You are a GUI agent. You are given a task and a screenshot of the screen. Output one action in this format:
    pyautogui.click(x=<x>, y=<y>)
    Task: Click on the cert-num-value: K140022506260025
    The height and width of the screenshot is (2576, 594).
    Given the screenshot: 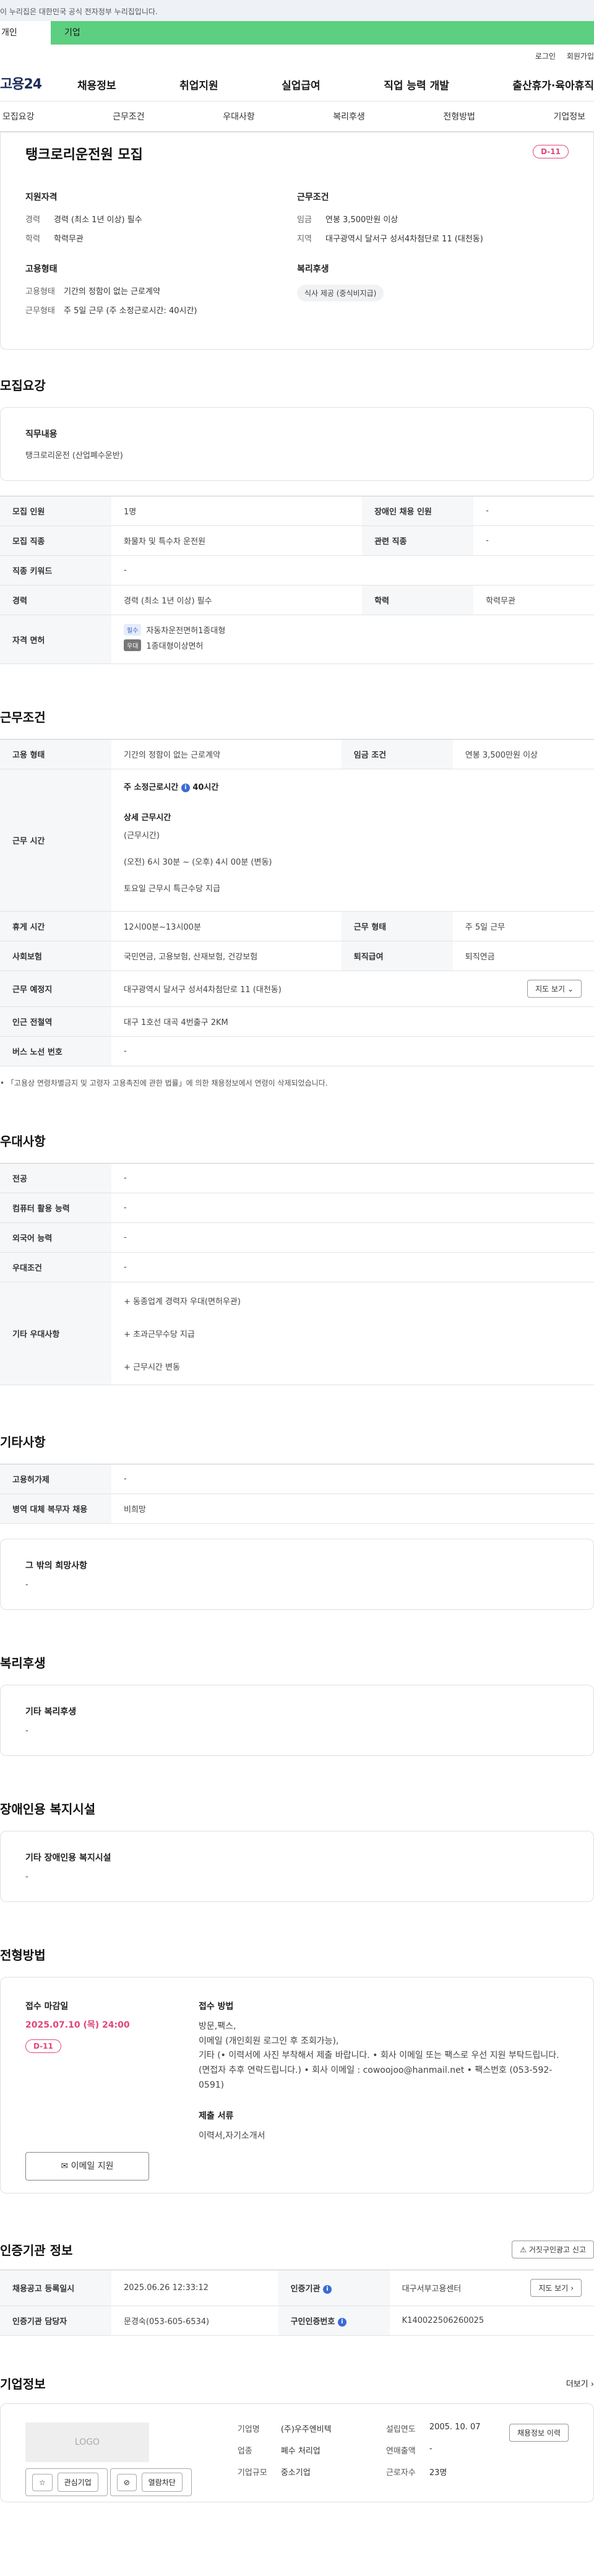 What is the action you would take?
    pyautogui.click(x=491, y=2321)
    